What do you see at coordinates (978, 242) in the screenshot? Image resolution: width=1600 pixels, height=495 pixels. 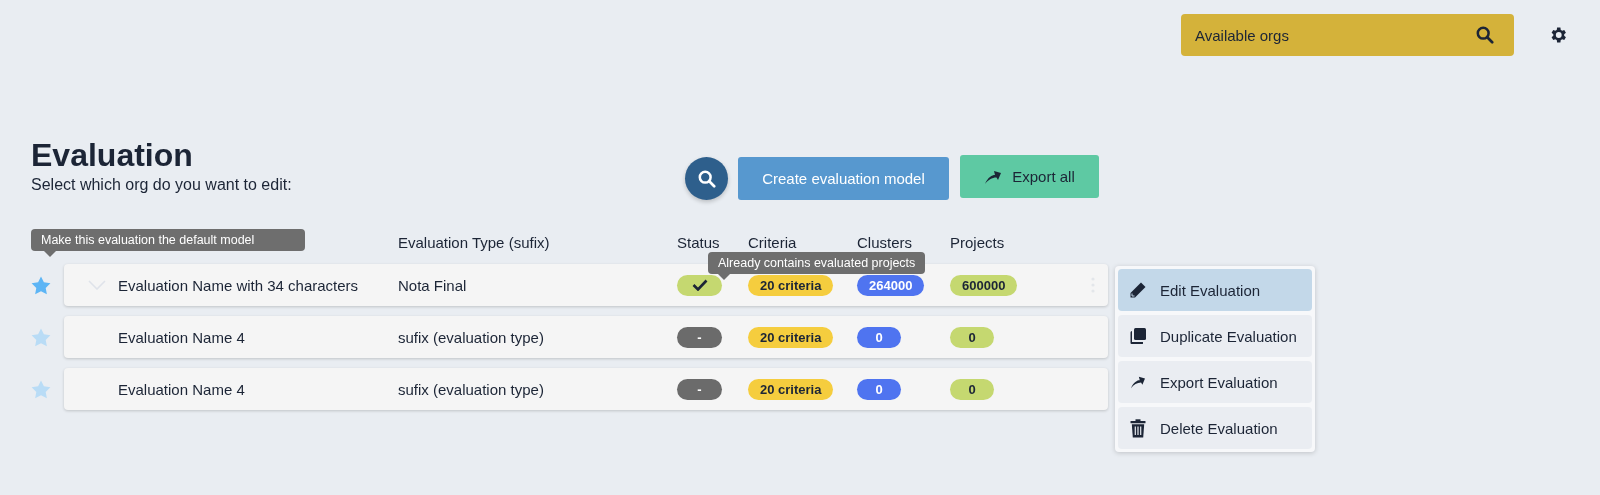 I see `column-header: Projects` at bounding box center [978, 242].